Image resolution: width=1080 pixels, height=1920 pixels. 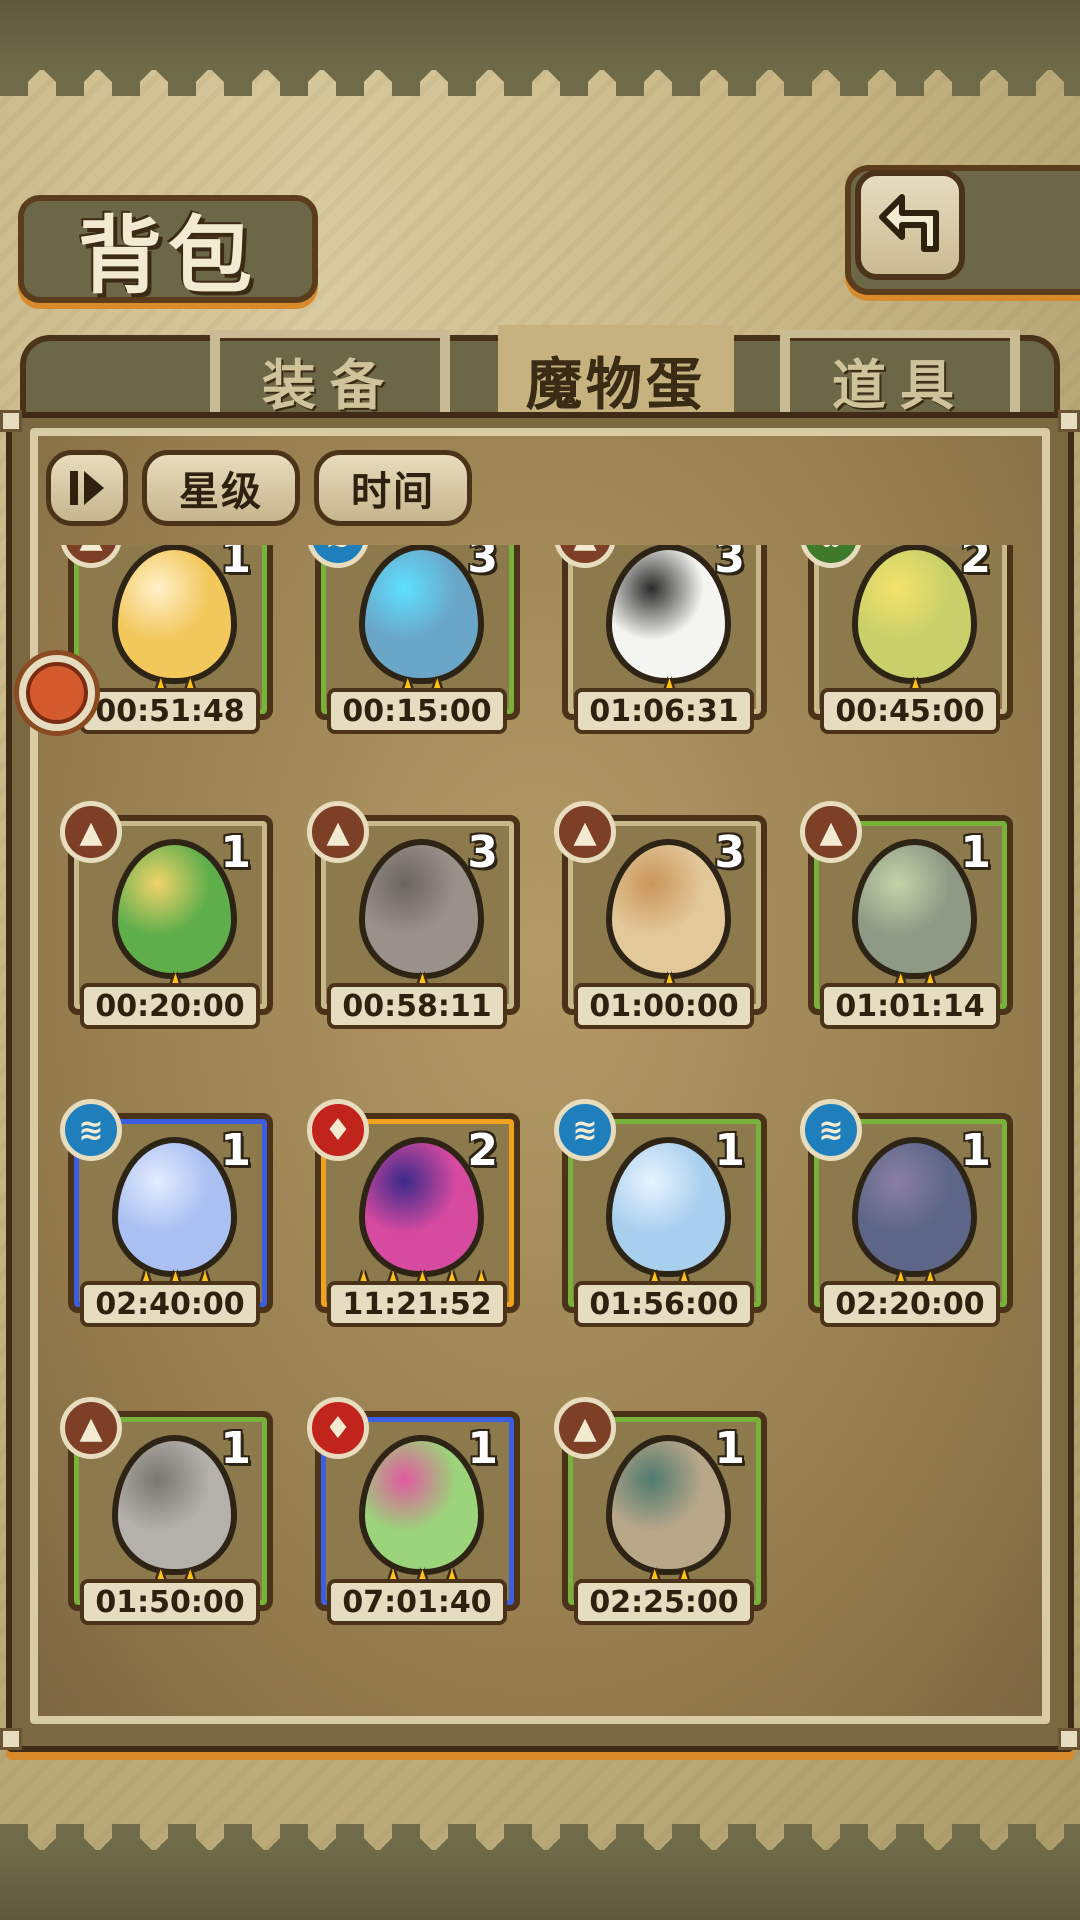 I want to click on sort-toggle-button, so click(x=87, y=488).